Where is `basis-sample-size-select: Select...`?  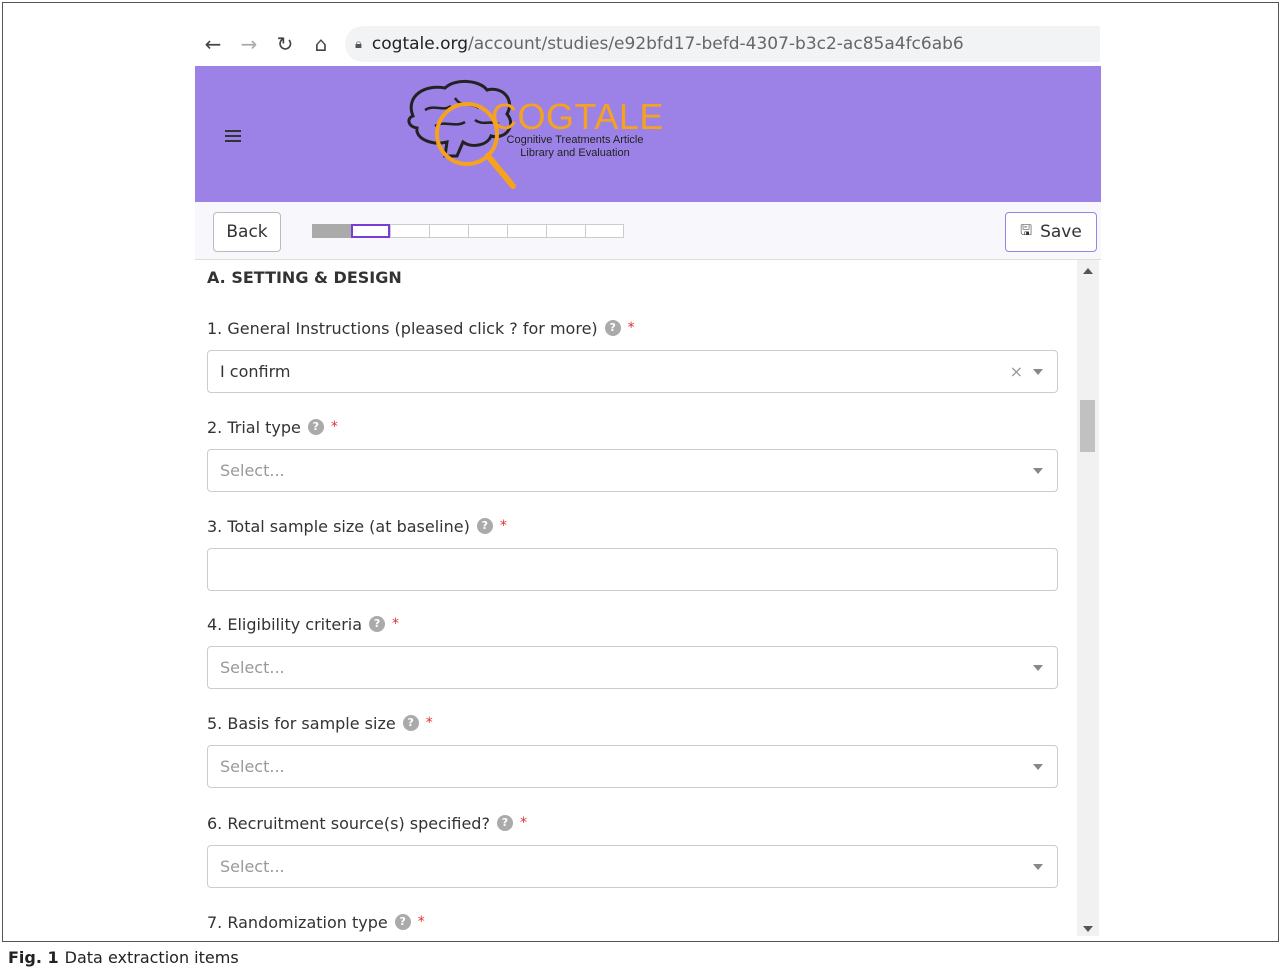 basis-sample-size-select: Select... is located at coordinates (632, 766).